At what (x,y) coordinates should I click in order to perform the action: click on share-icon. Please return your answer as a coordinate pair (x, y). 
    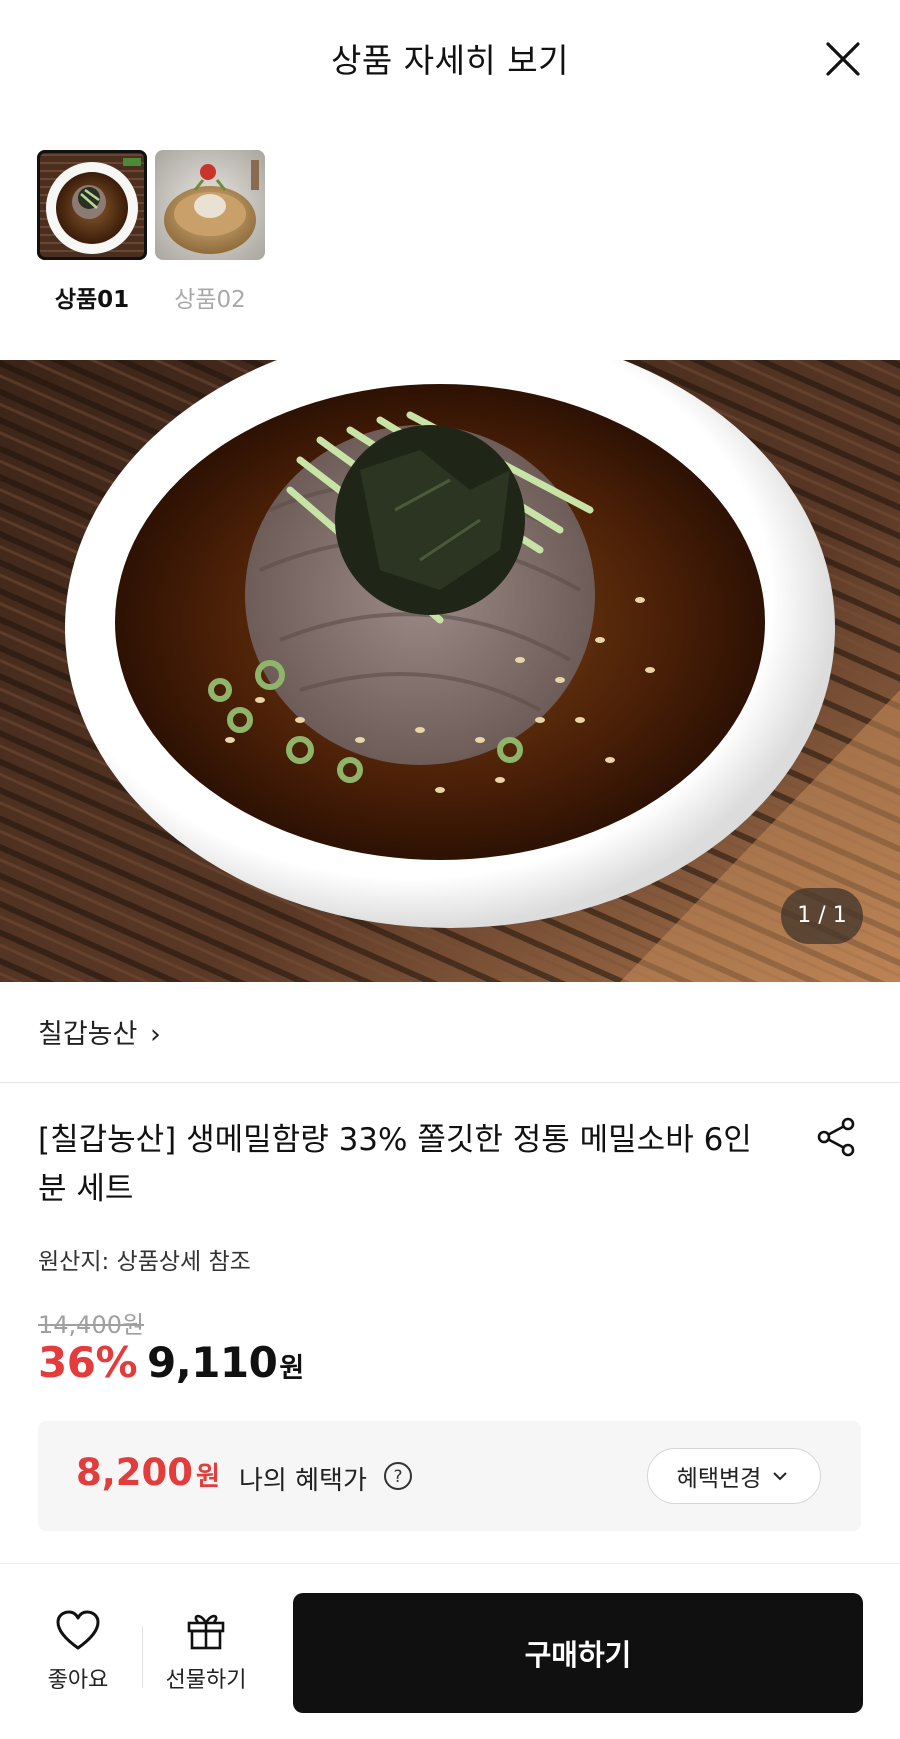
    Looking at the image, I should click on (836, 1137).